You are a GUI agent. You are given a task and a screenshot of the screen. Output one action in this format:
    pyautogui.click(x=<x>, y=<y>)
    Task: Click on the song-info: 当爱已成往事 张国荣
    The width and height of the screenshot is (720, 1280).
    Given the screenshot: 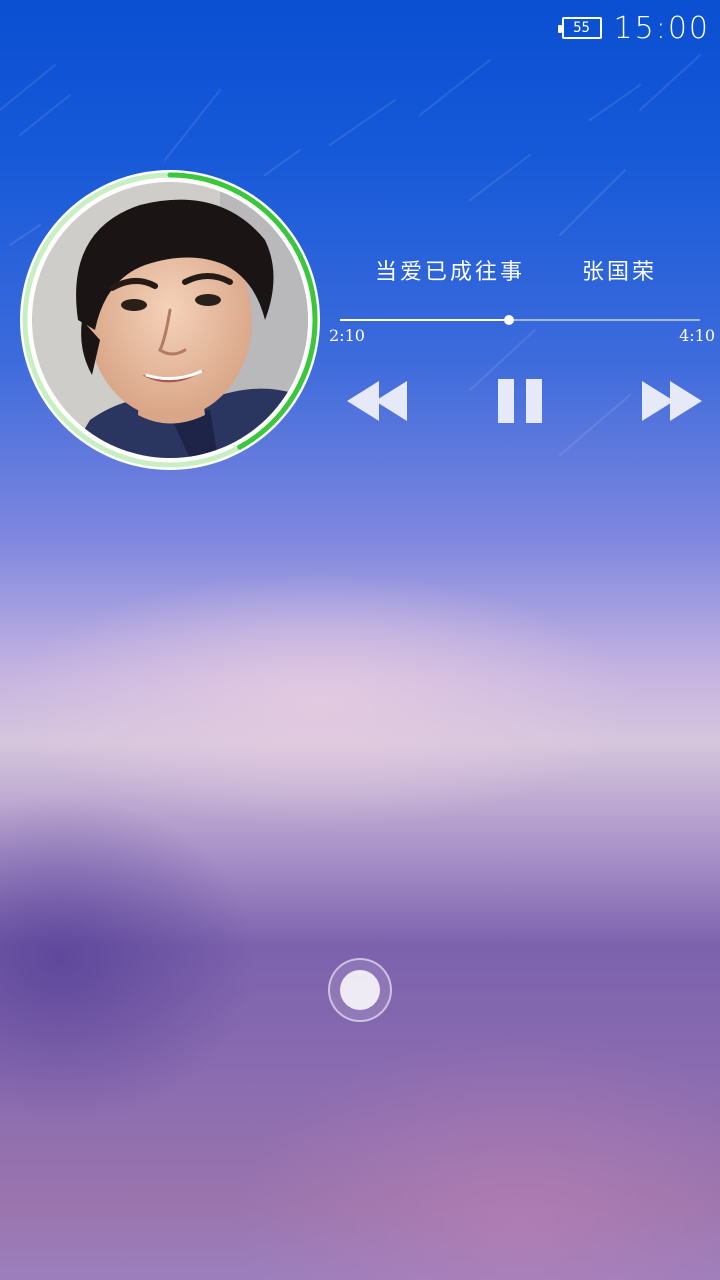 What is the action you would take?
    pyautogui.click(x=525, y=270)
    